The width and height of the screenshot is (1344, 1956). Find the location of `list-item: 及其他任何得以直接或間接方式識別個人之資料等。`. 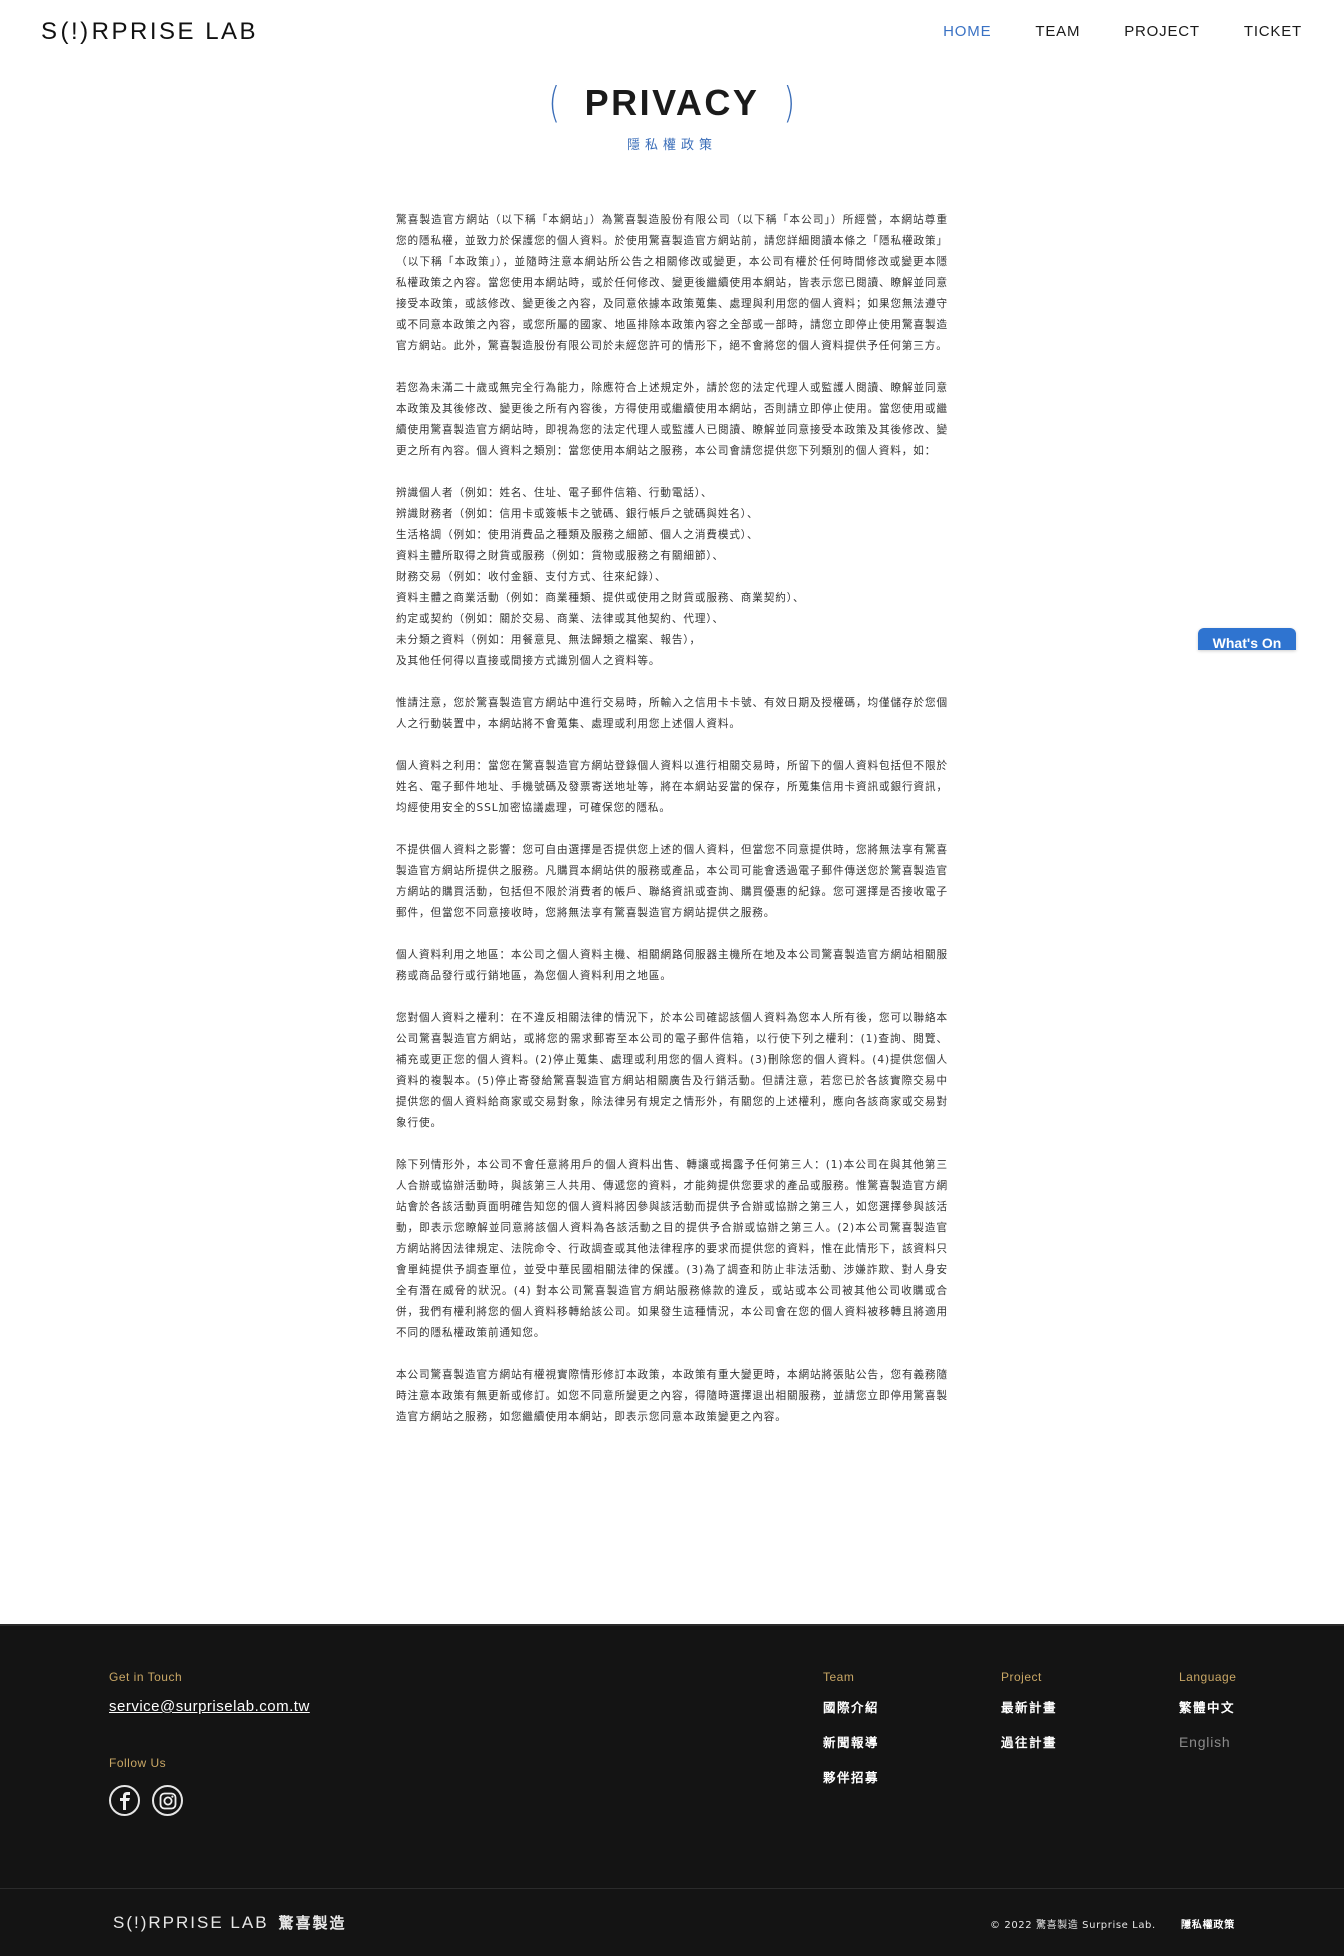

list-item: 及其他任何得以直接或間接方式識別個人之資料等。 is located at coordinates (528, 661).